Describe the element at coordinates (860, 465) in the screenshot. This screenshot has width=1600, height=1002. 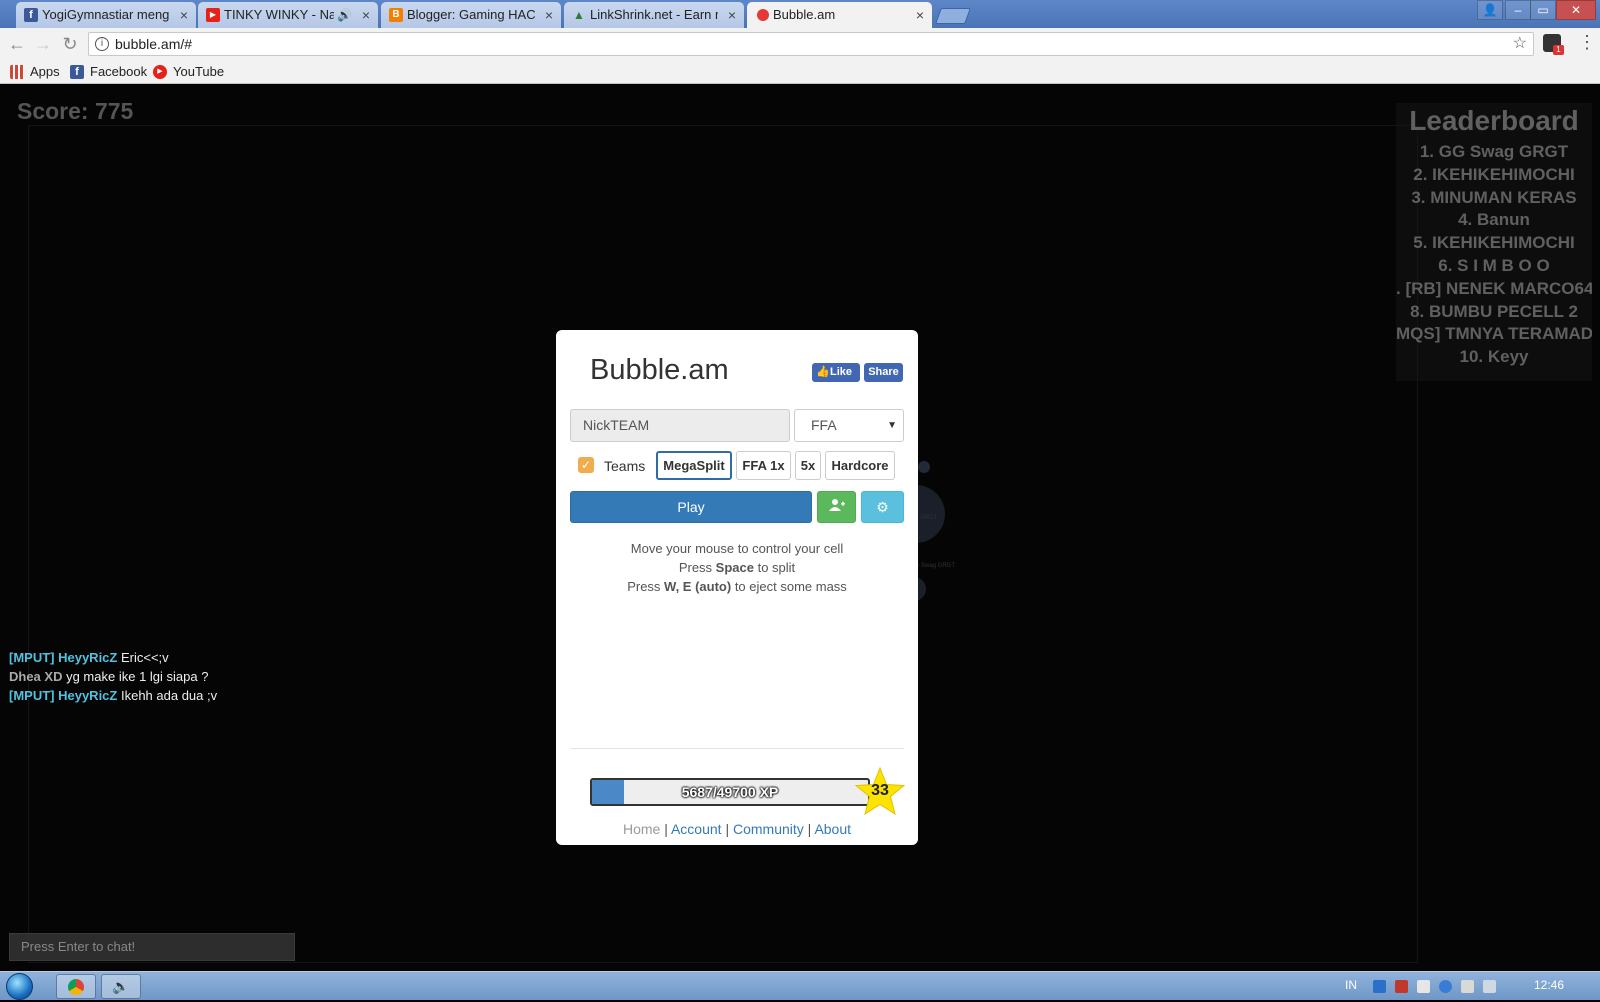
I see `hardcore-button: Hardcore` at that location.